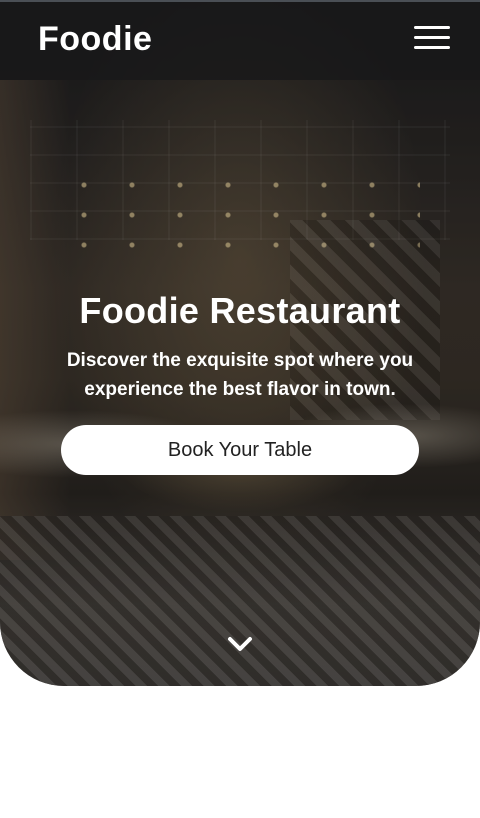 The height and width of the screenshot is (818, 480). I want to click on chevron-down-icon, so click(240, 644).